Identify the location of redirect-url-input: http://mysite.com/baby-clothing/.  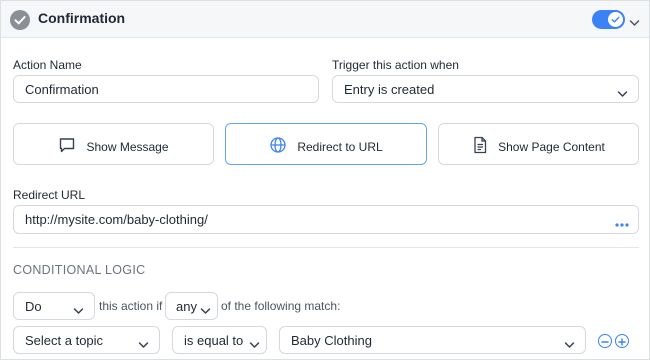
(326, 219).